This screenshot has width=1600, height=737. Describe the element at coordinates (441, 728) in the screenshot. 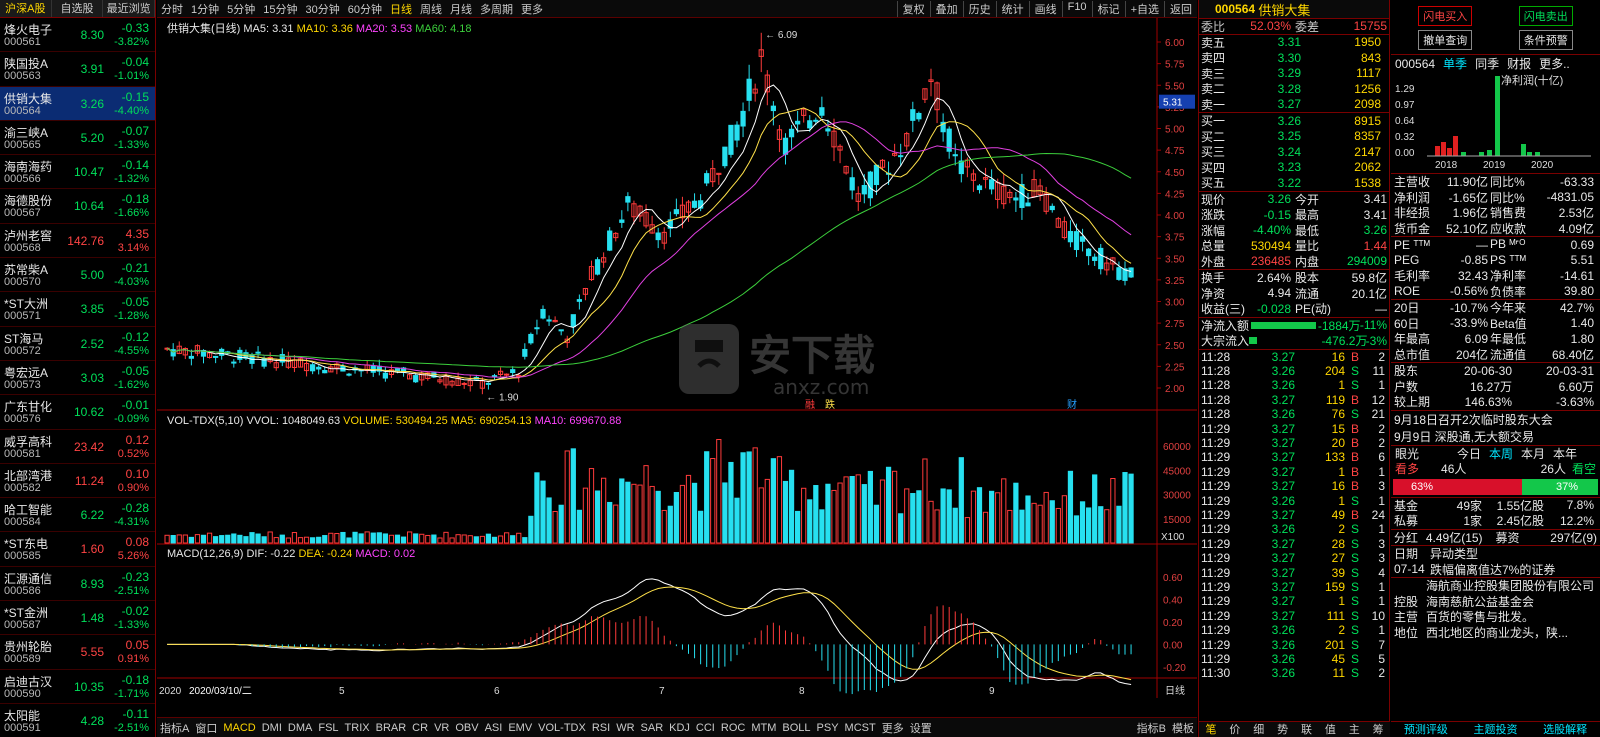

I see `indicator-tab: VR` at that location.